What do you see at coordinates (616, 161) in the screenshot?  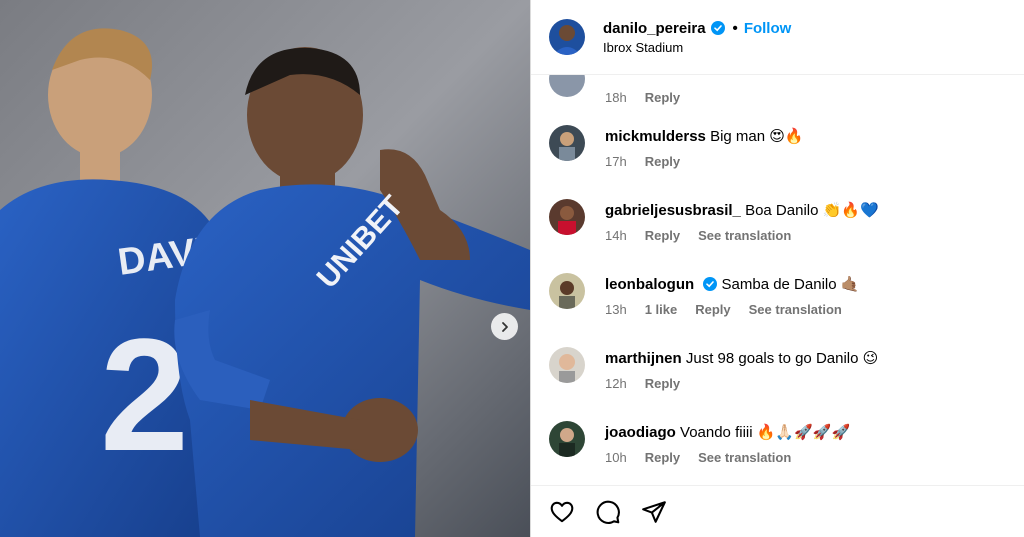 I see `comment-time: 17h` at bounding box center [616, 161].